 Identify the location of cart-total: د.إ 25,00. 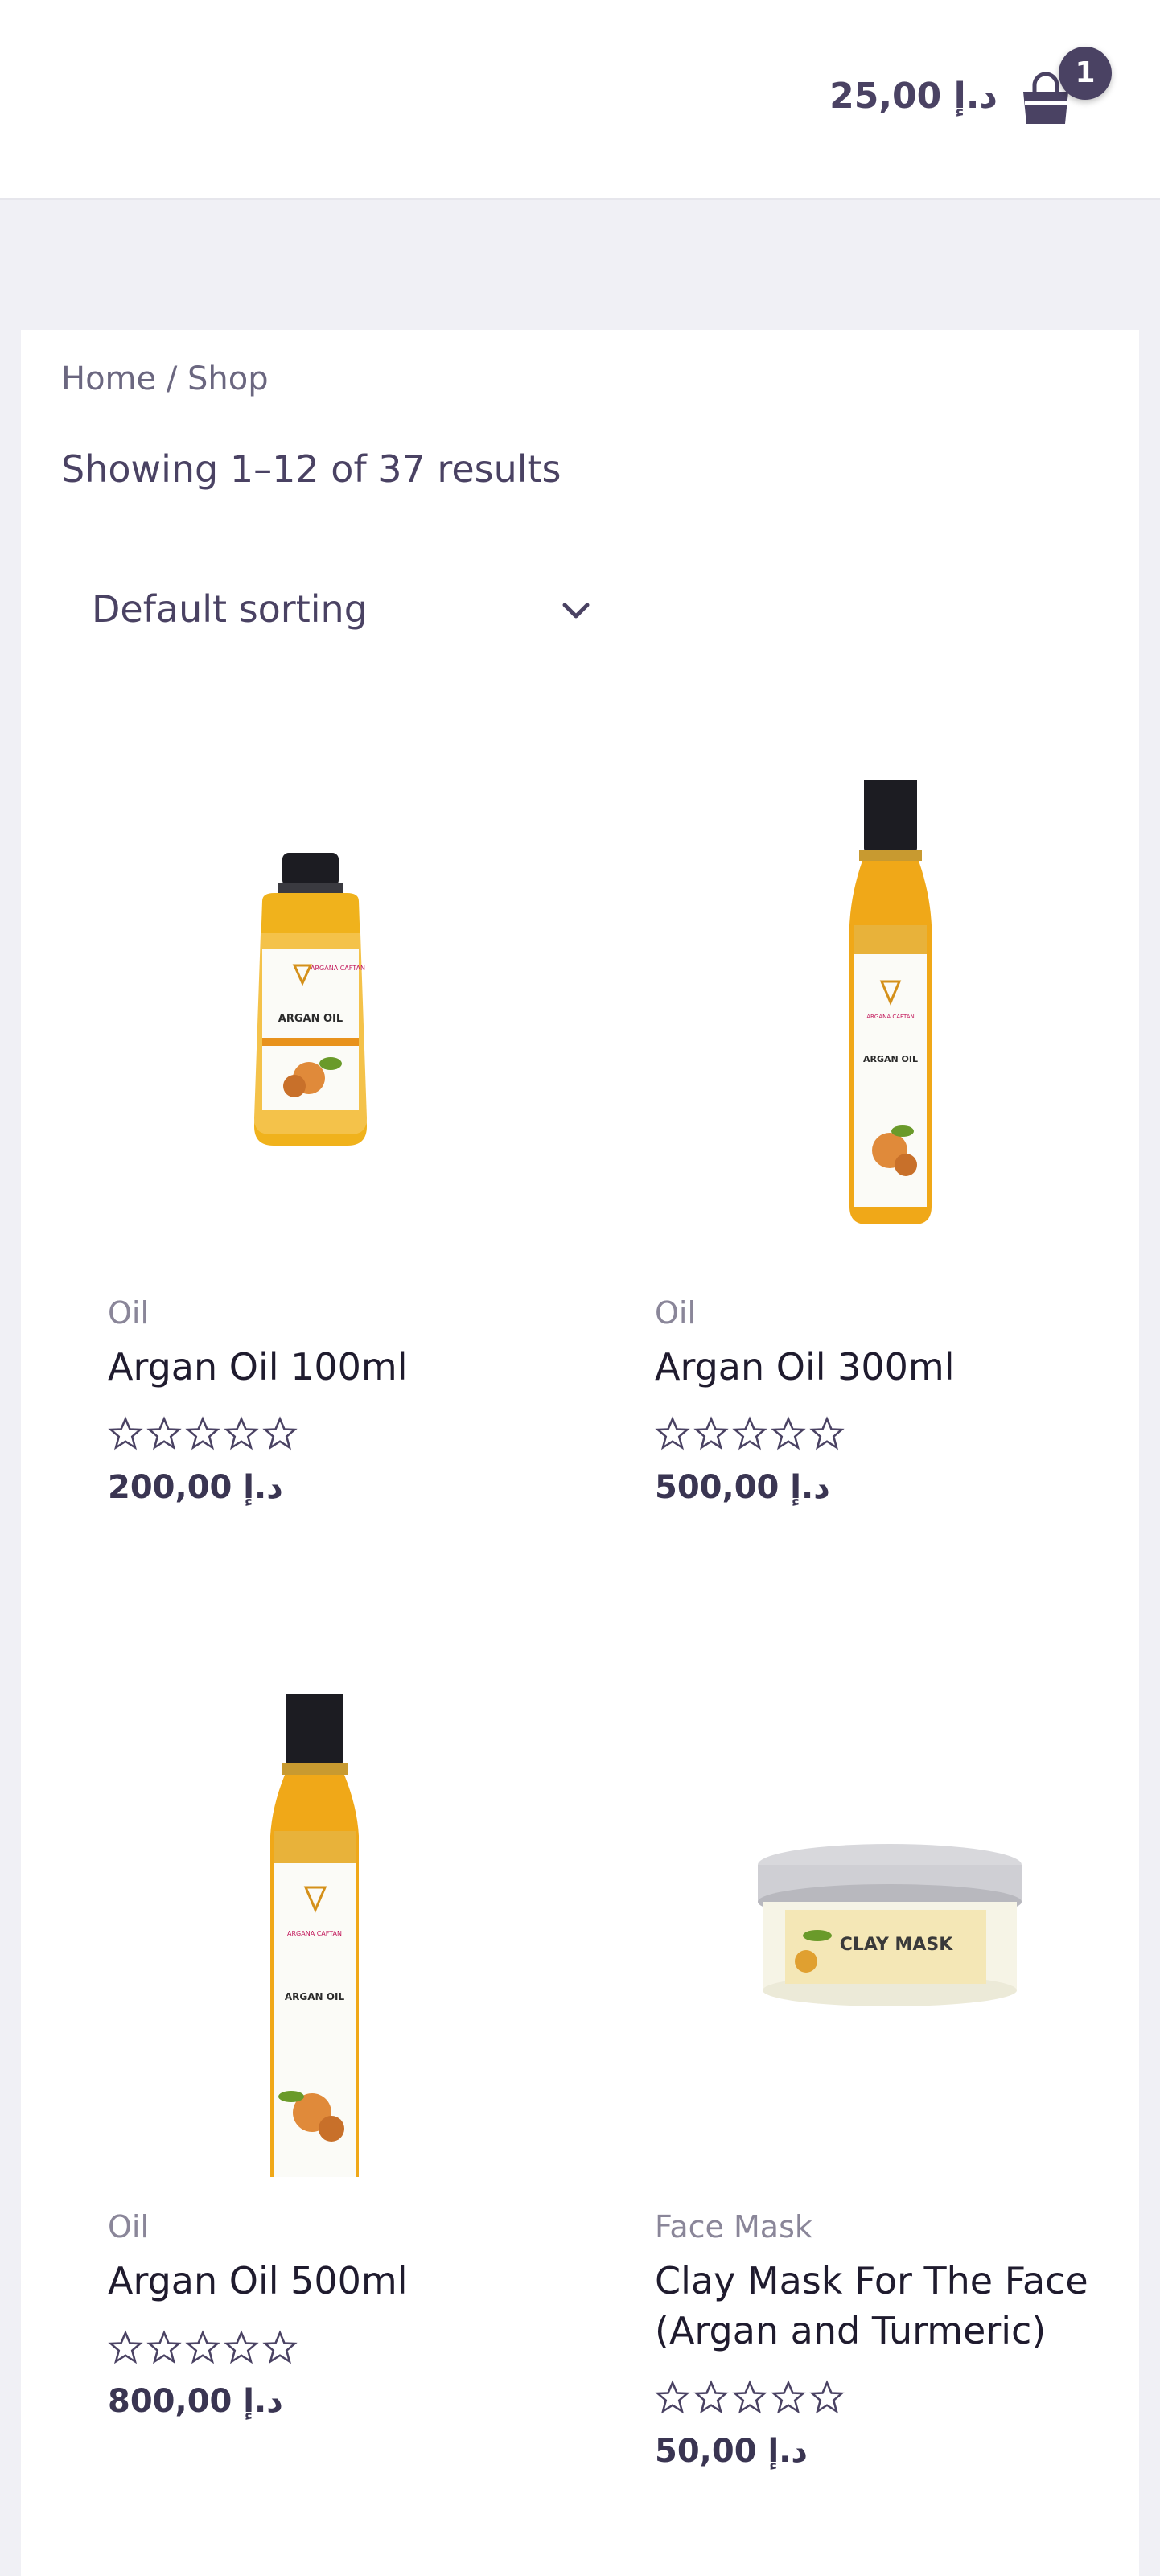
(913, 96).